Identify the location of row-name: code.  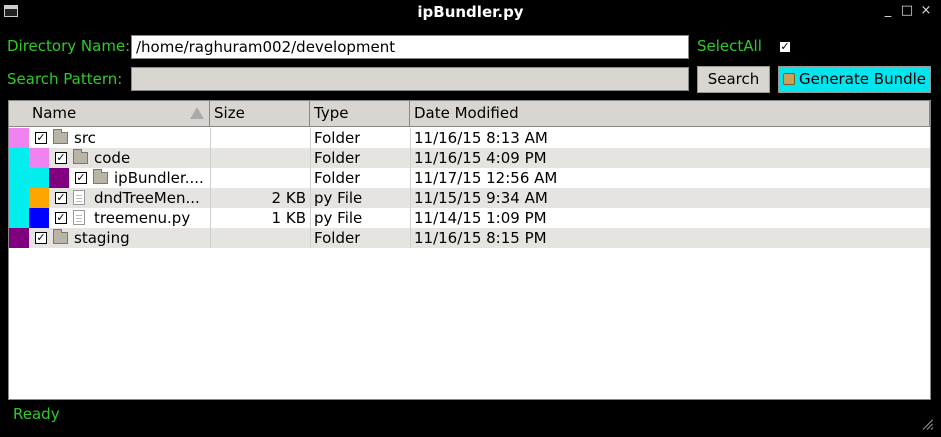
(112, 158).